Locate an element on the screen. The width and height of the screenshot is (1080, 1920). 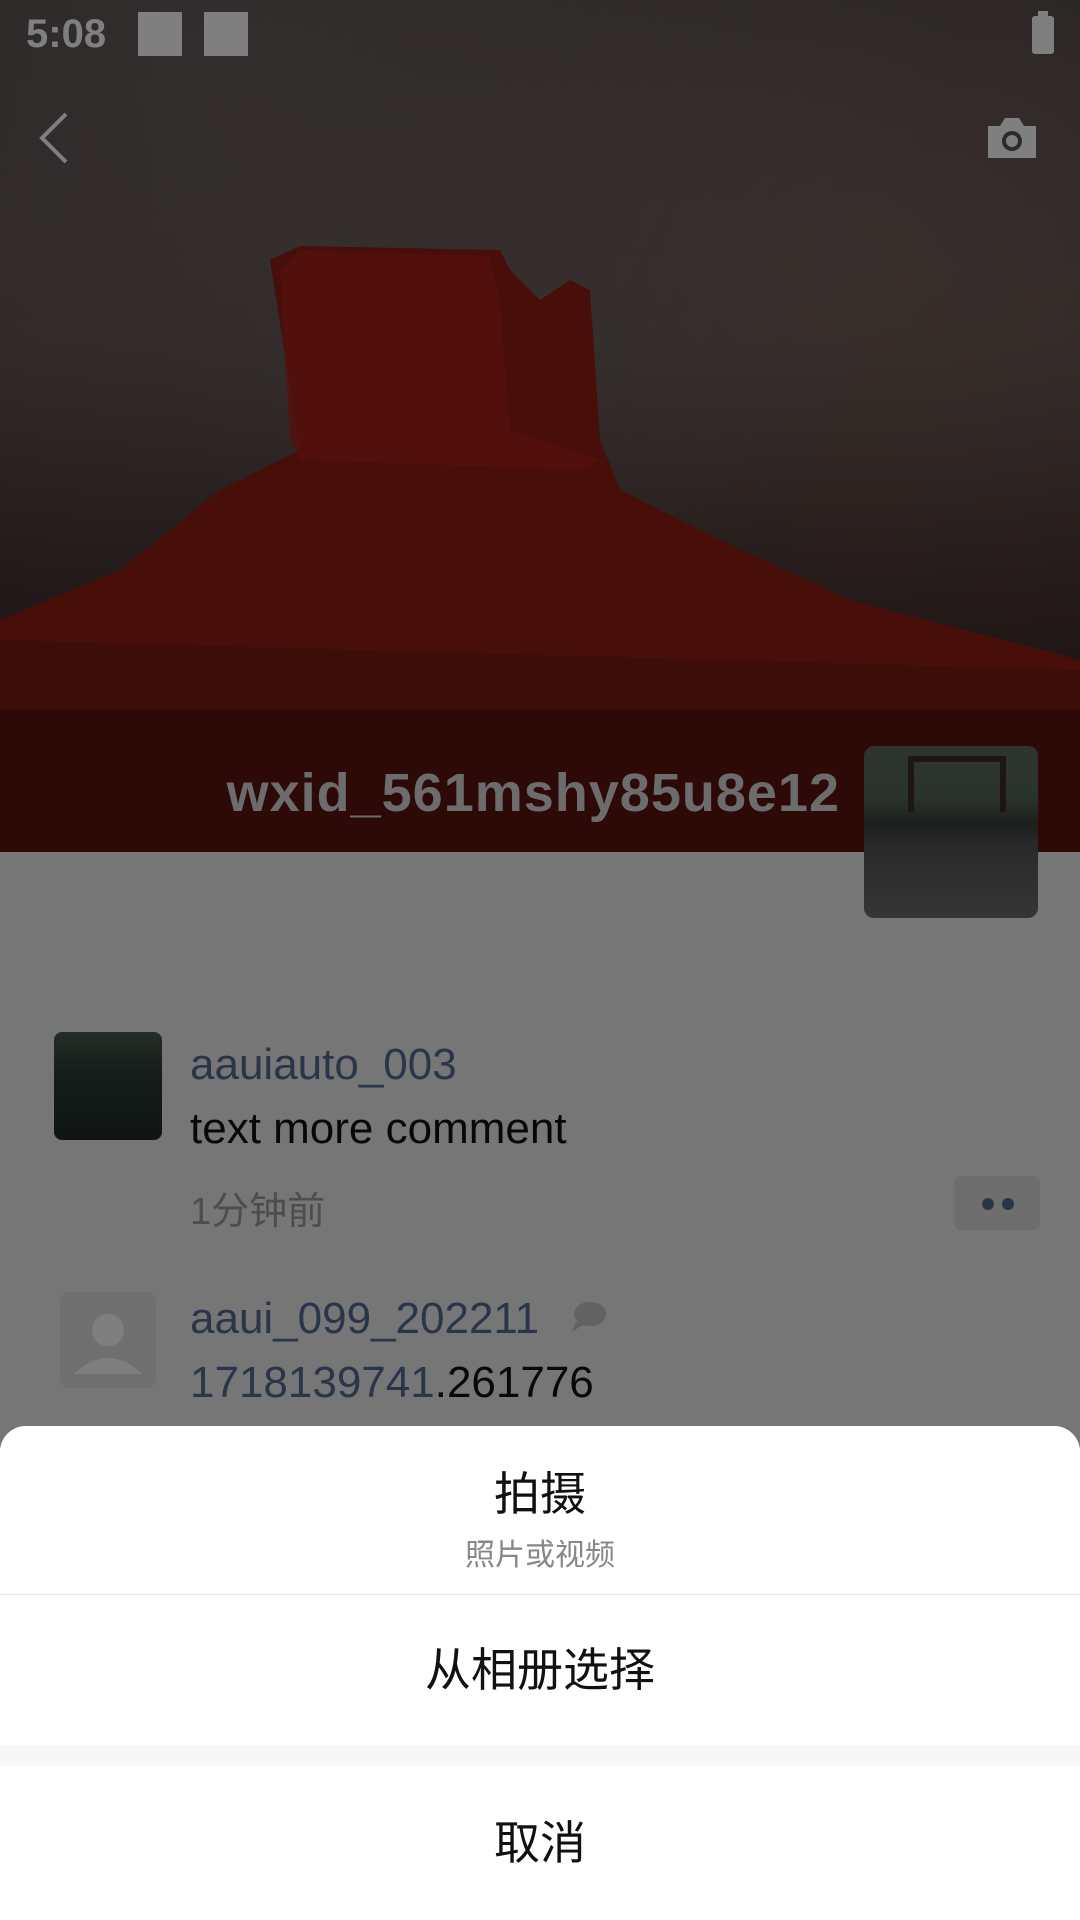
shoot-option-title: 拍摄 is located at coordinates (540, 1494).